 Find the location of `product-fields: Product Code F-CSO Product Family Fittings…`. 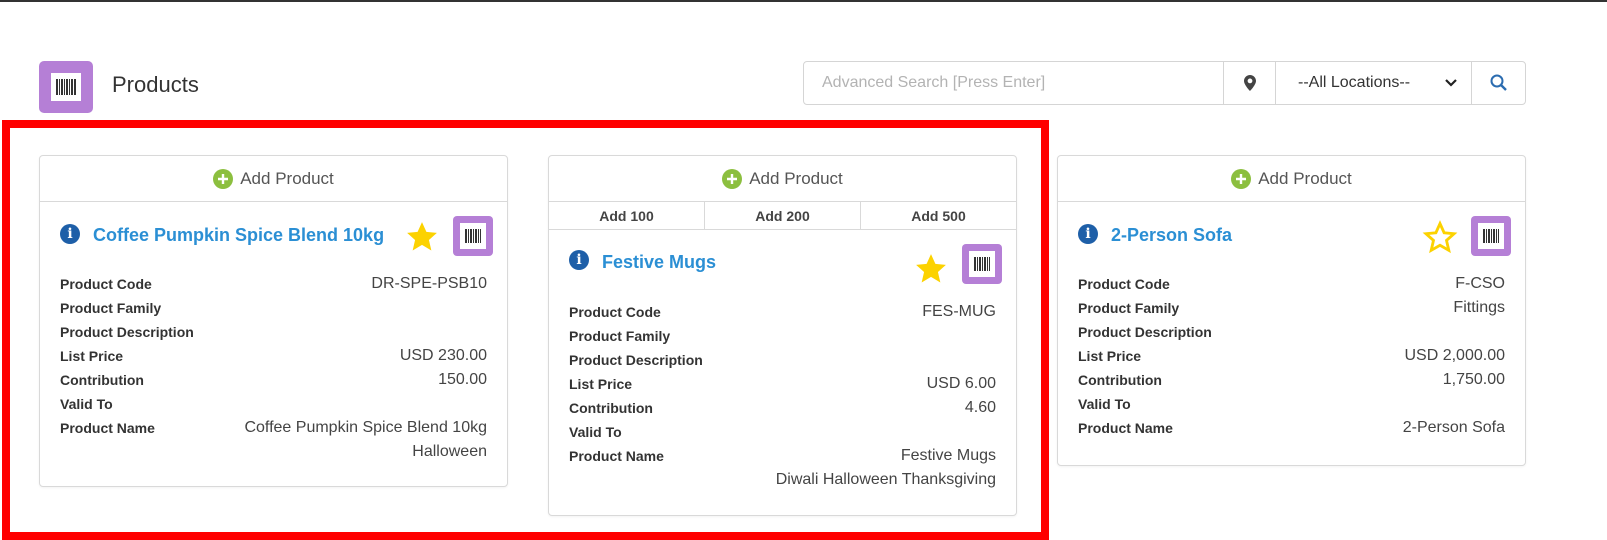

product-fields: Product Code F-CSO Product Family Fittings… is located at coordinates (1291, 349).